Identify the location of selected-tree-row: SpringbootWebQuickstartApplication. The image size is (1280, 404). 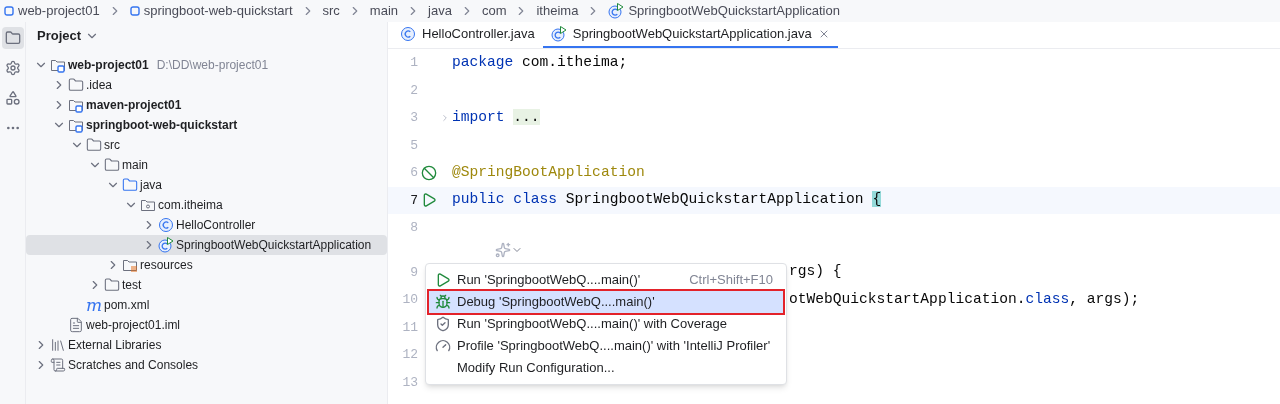
(206, 245).